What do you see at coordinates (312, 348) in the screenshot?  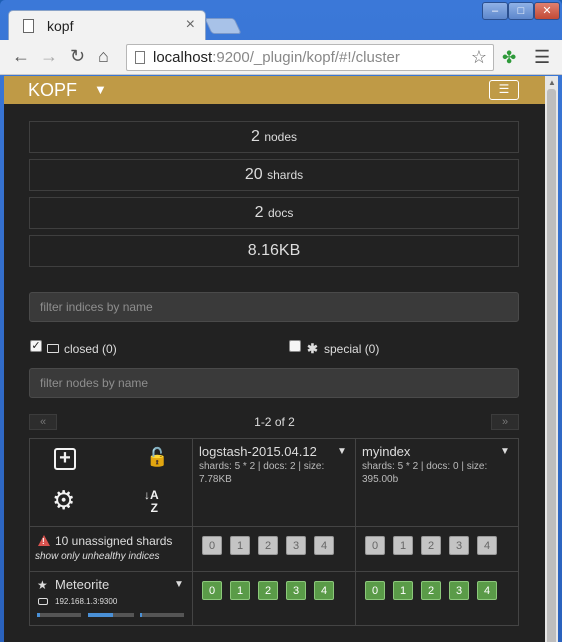 I see `asterisk-icon: ✱` at bounding box center [312, 348].